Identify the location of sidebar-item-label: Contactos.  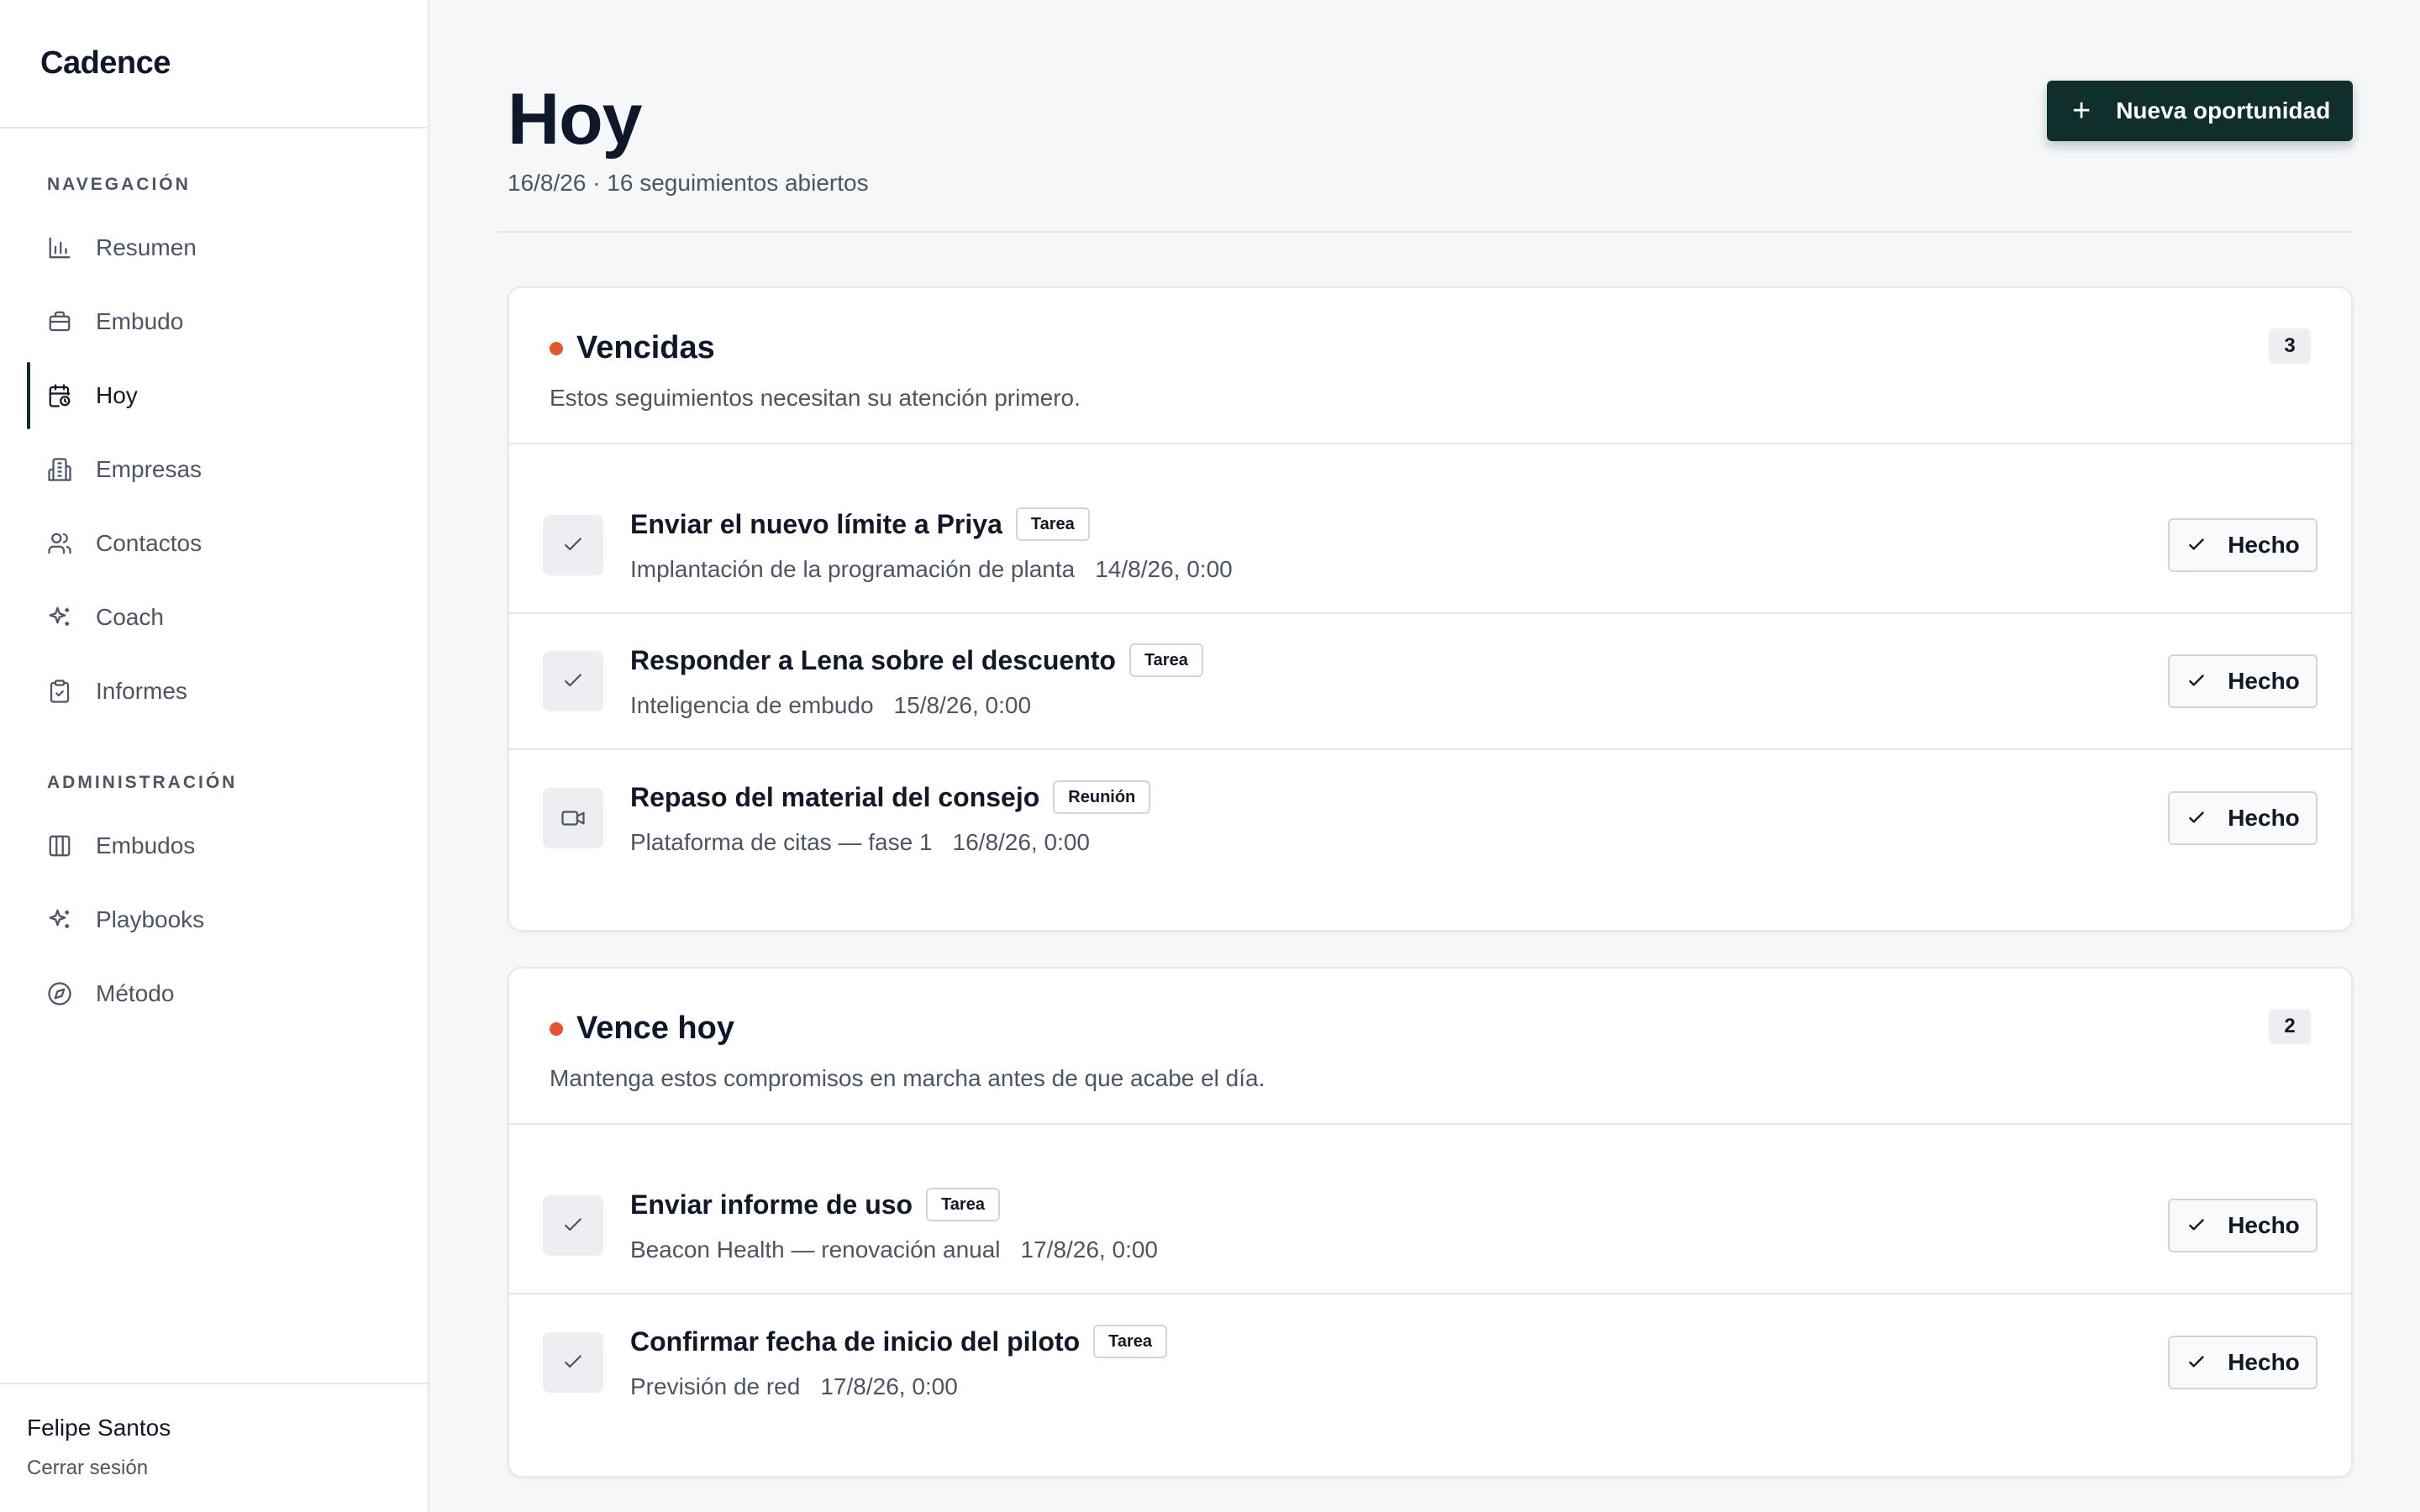
(149, 543).